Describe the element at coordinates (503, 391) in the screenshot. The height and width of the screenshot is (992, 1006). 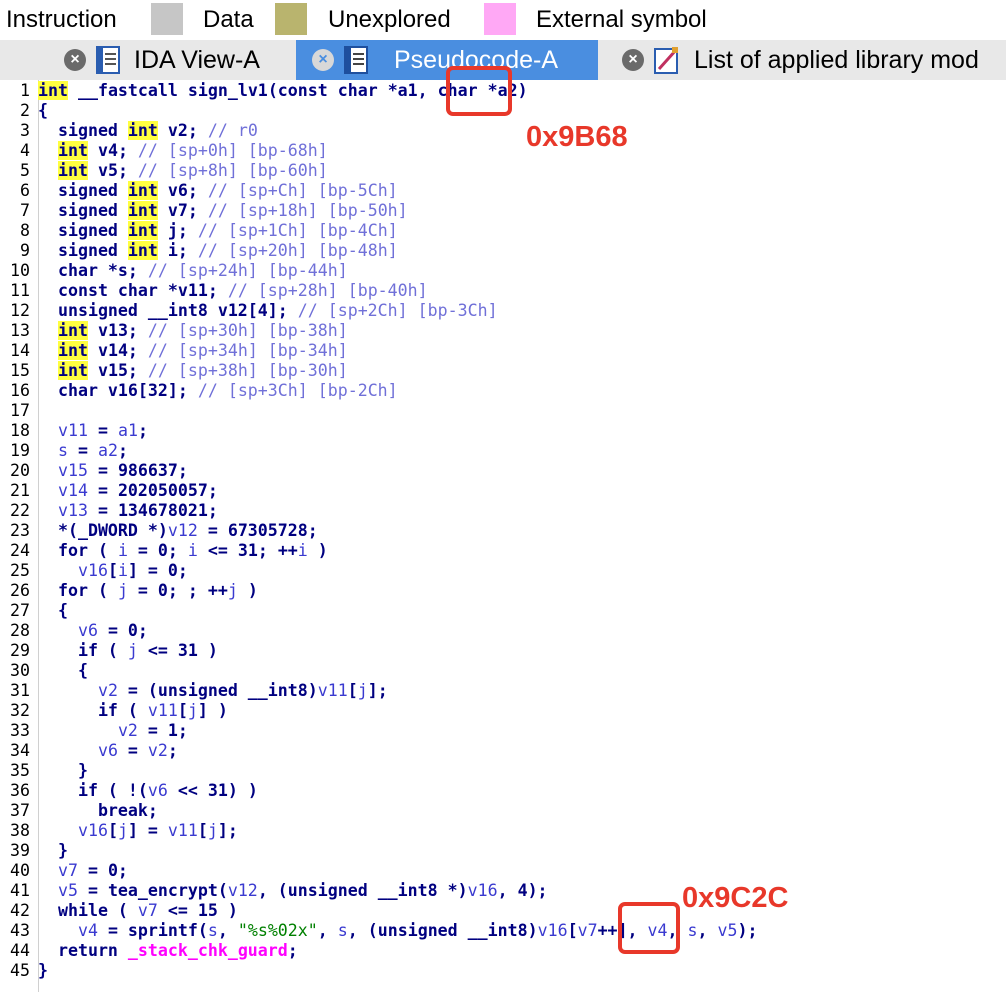
I see `code-line: 16 char v16[32]; // [sp+3Ch] [bp-2Ch]` at that location.